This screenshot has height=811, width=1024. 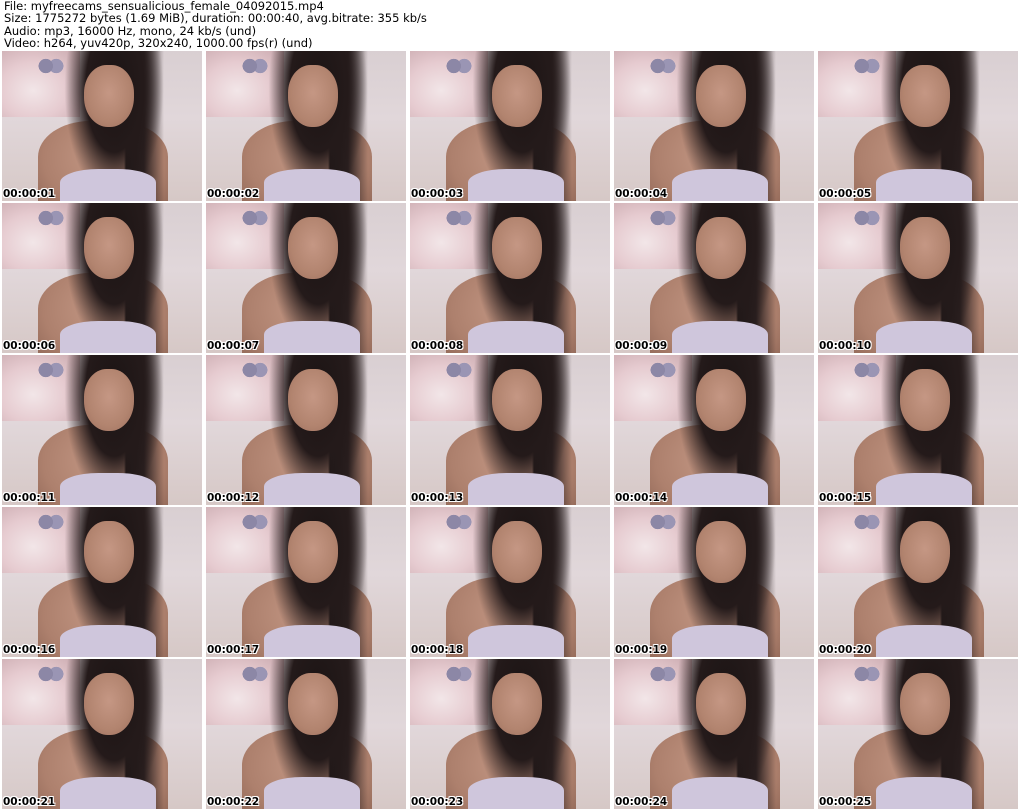 I want to click on video-thumbnail: 00:00:02, so click(x=306, y=126).